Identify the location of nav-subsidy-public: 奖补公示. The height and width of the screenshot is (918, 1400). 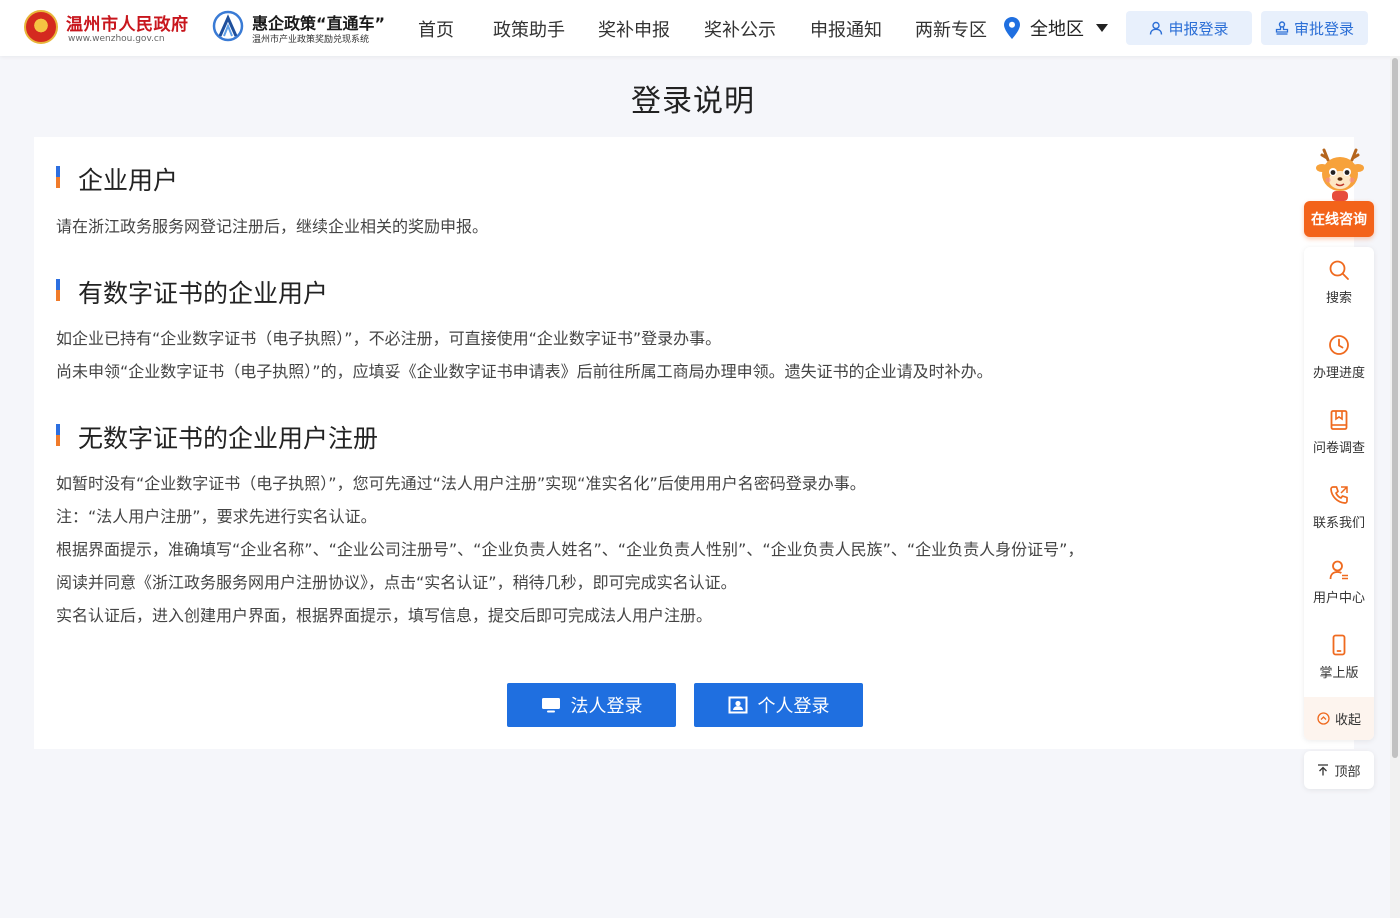
(740, 29).